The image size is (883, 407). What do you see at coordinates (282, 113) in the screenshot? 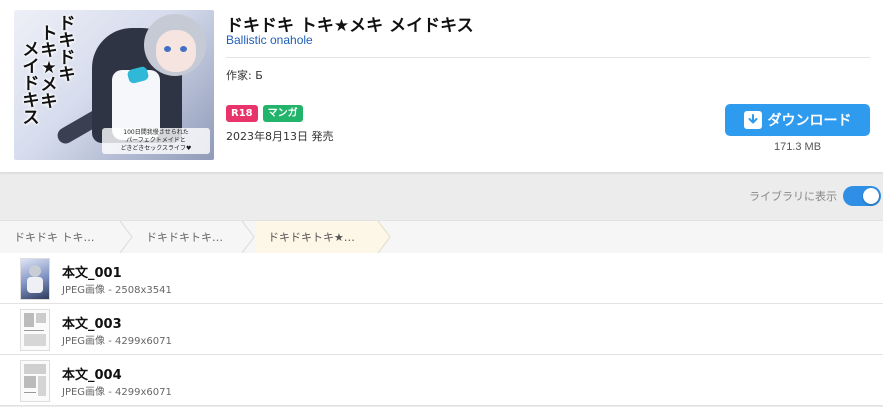
I see `tag-manga: マンガ` at bounding box center [282, 113].